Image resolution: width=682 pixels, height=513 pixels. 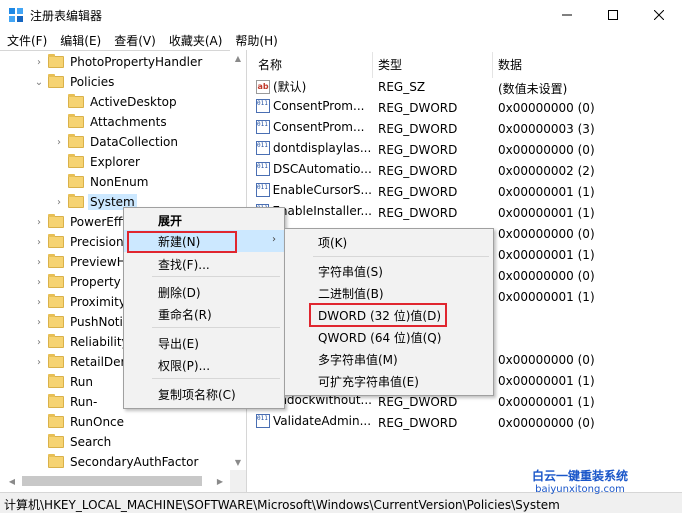 I want to click on tree-item: Run-, so click(x=66, y=402).